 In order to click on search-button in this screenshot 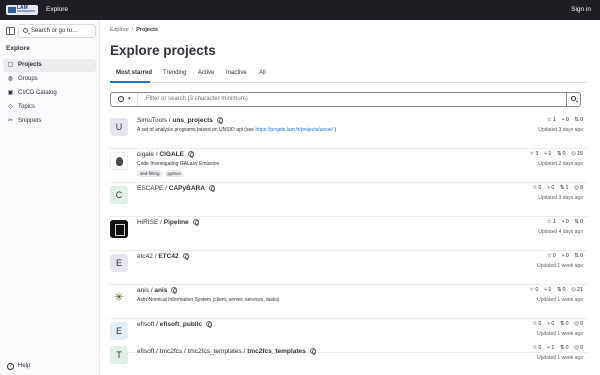, I will do `click(573, 99)`.